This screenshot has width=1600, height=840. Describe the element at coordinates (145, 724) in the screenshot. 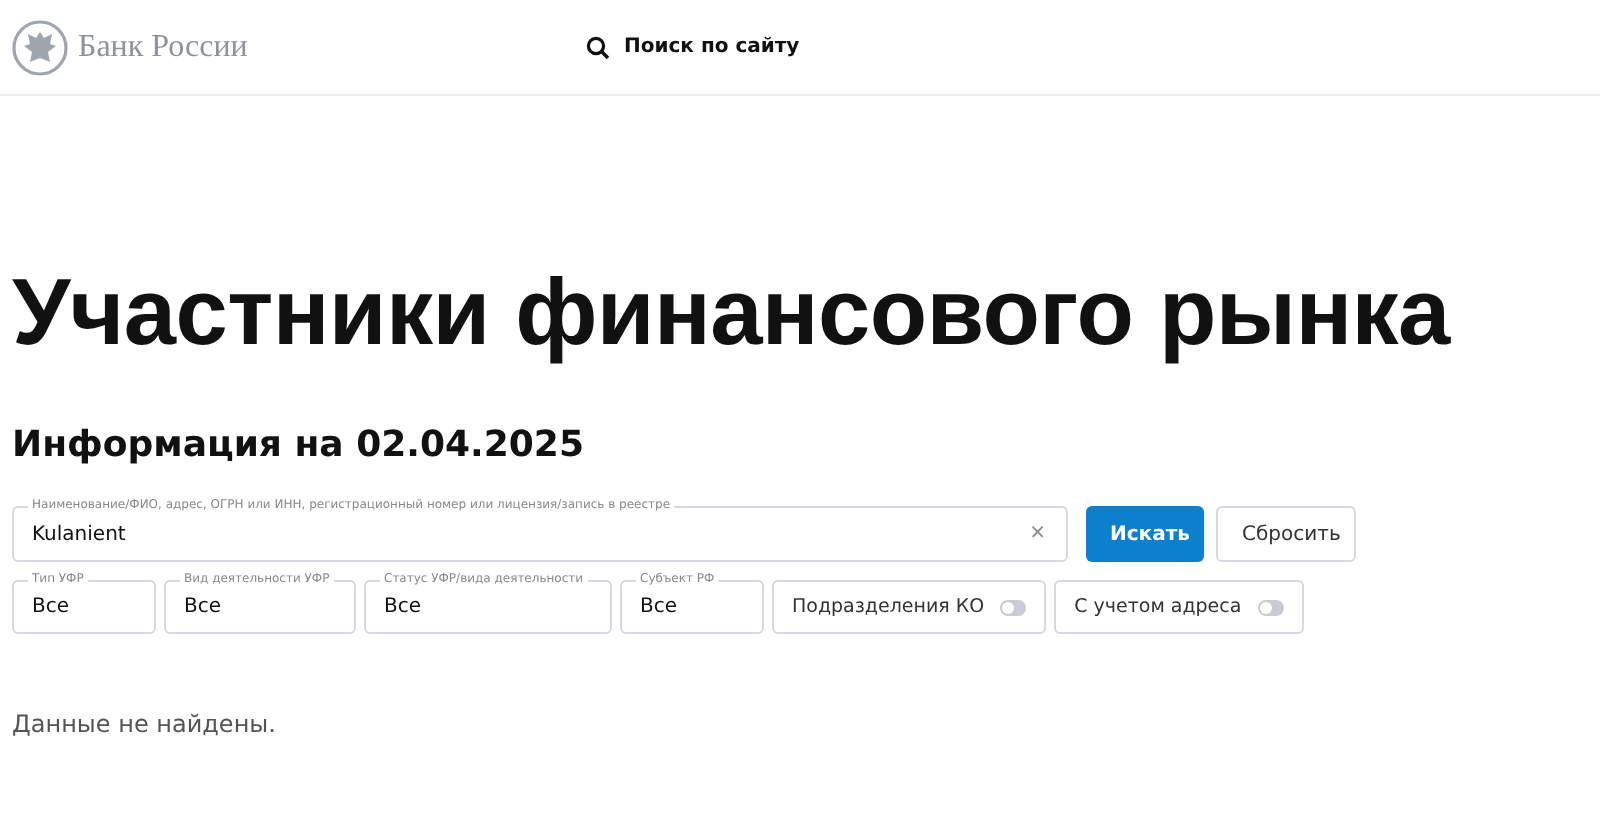

I see `no-results-message: Данные не найдены.` at that location.